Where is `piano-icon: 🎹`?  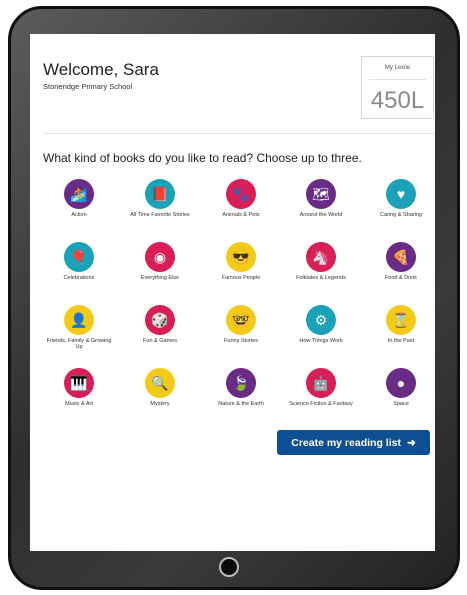 piano-icon: 🎹 is located at coordinates (79, 383).